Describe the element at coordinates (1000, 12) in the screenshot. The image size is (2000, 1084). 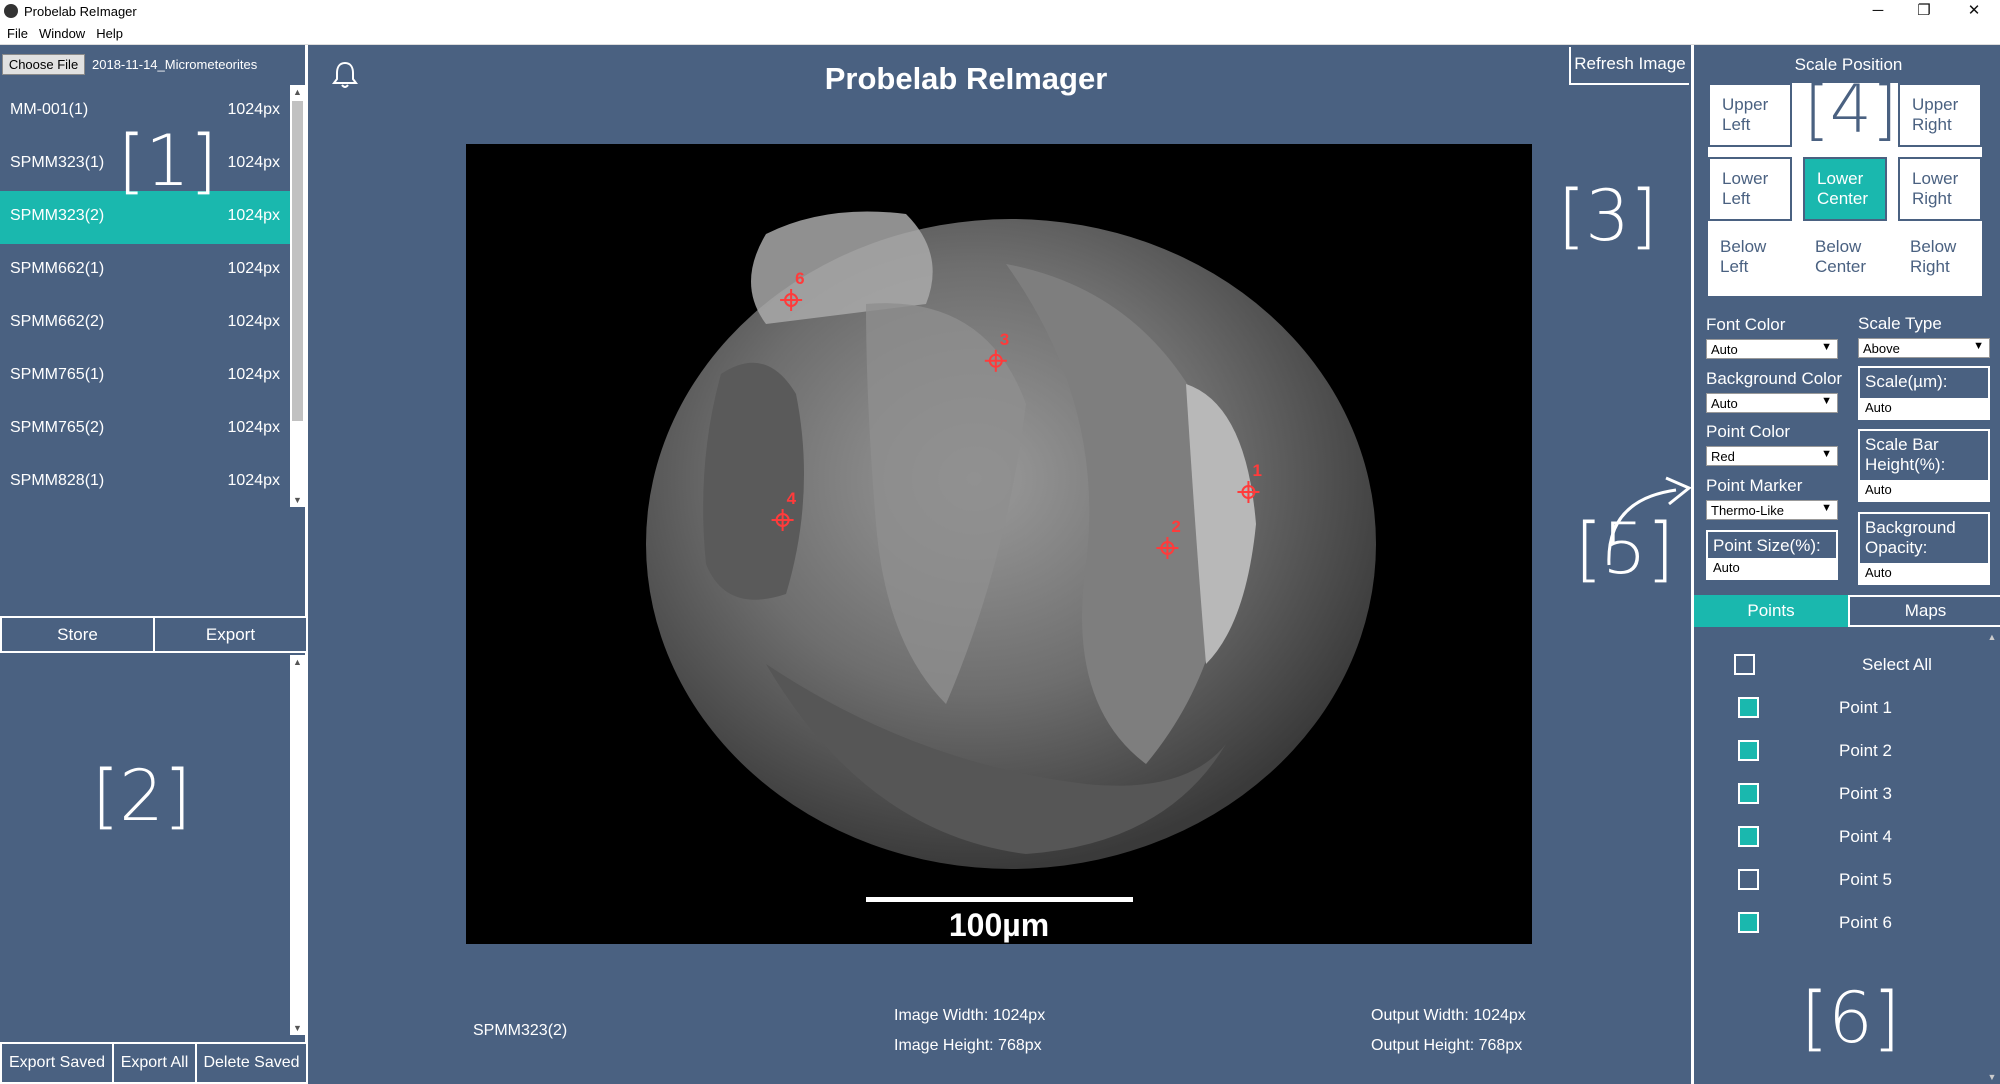
I see `title-bar: Probelab ReImager ─ ❐ ✕` at that location.